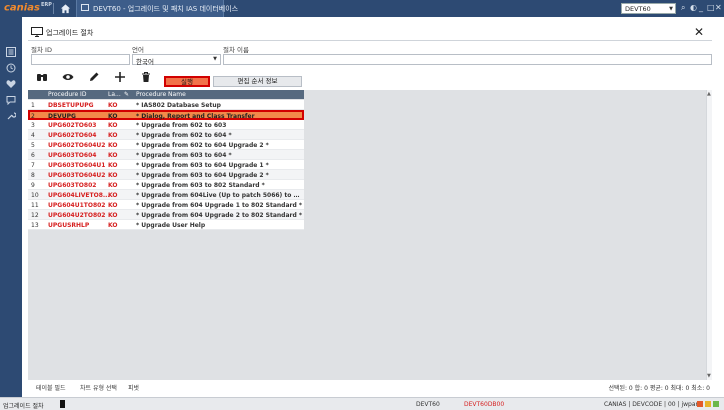 This screenshot has width=724, height=410. Describe the element at coordinates (195, 116) in the screenshot. I see `procedure-name-cell: * Dialog, Report and Class Transfer` at that location.